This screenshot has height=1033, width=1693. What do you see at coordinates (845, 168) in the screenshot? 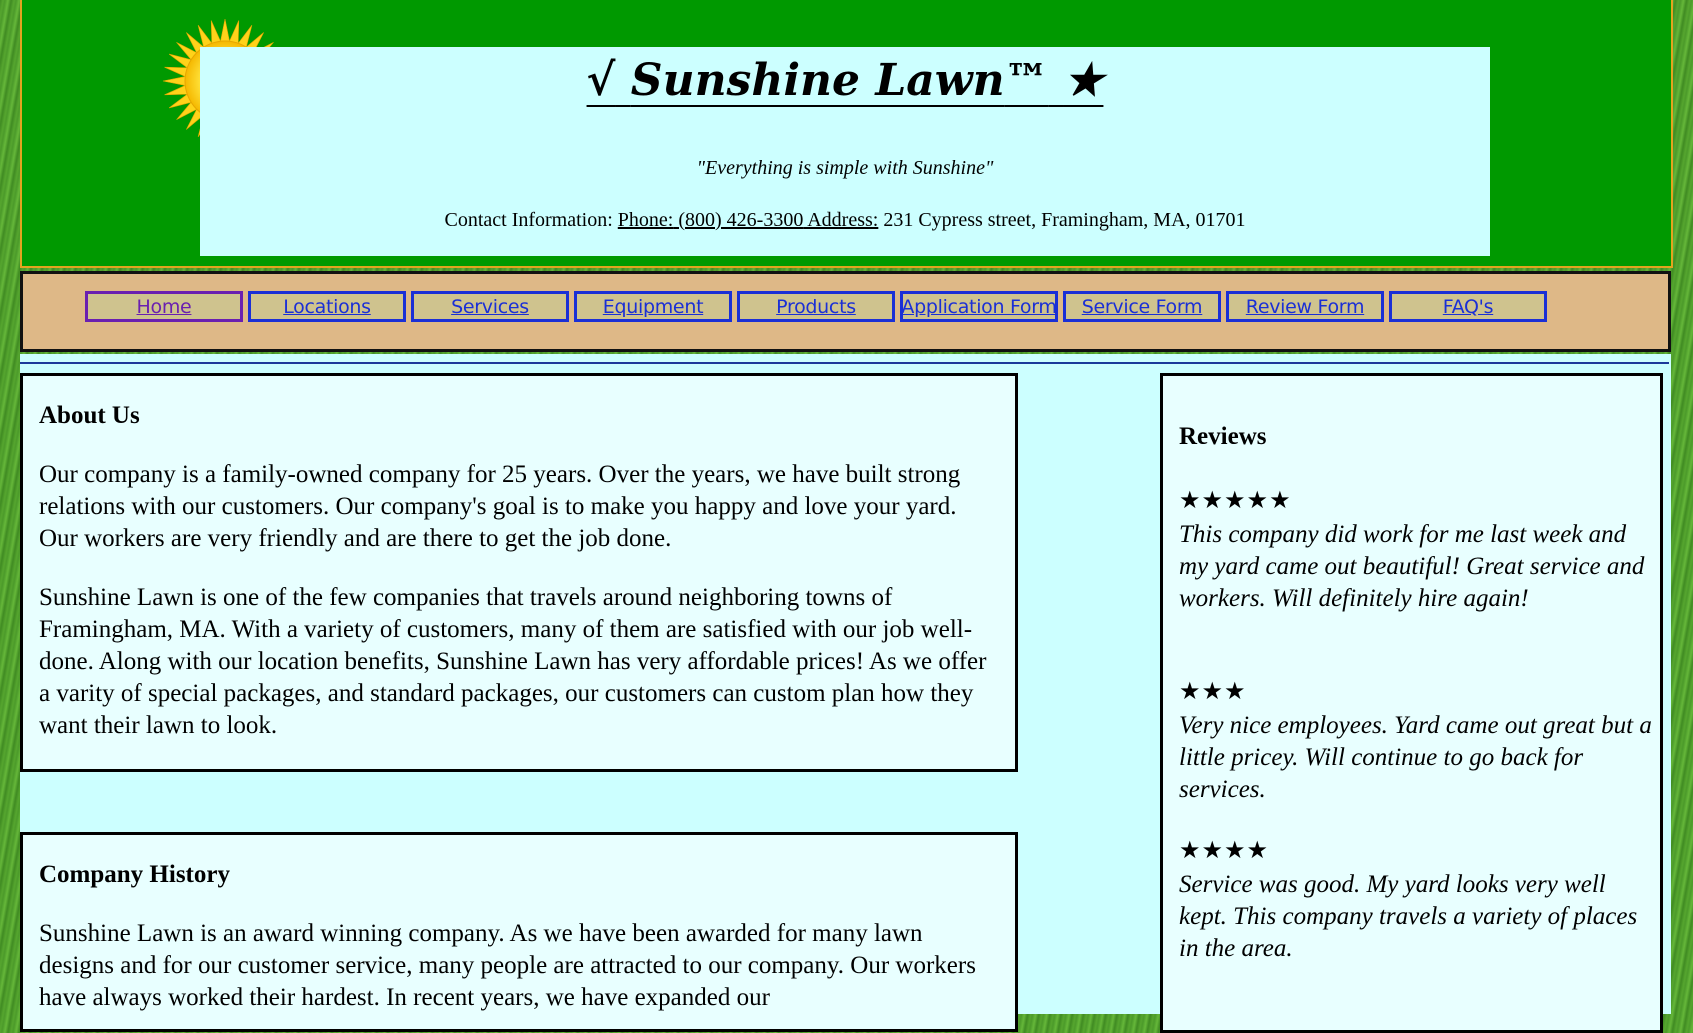
I see `tagline: "Everything is simple with Sunshine"` at bounding box center [845, 168].